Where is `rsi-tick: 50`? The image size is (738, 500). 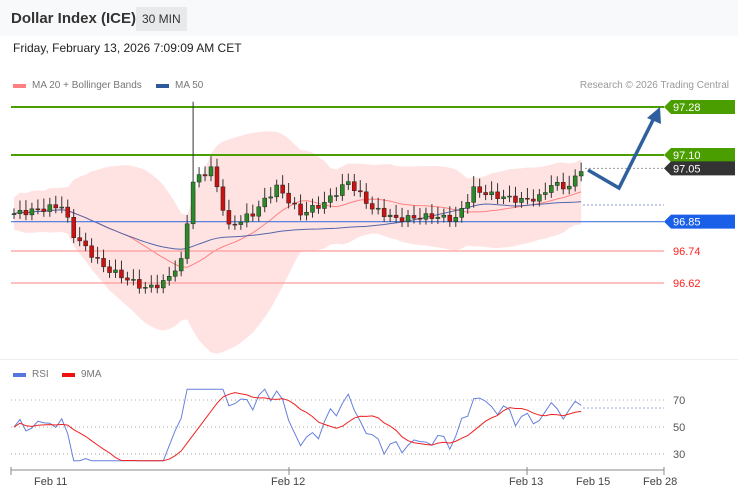 rsi-tick: 50 is located at coordinates (679, 428).